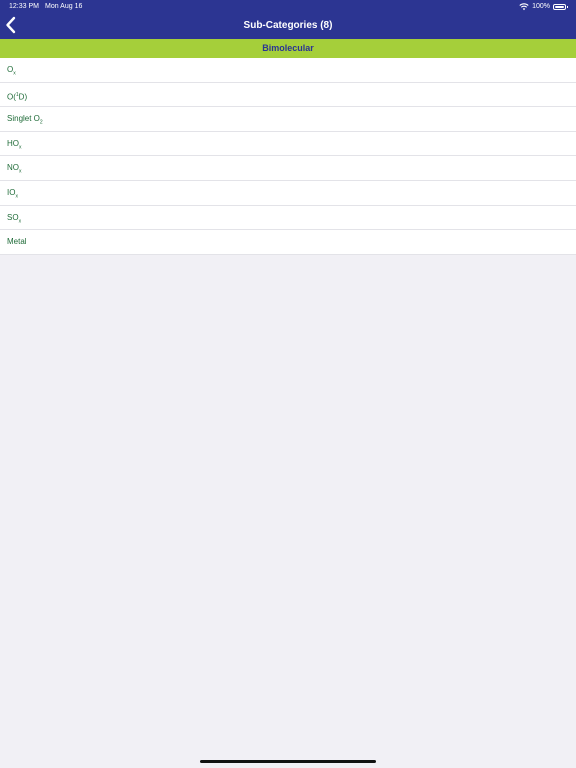  I want to click on list-item-singlet-o2: Singlet O2, so click(288, 119).